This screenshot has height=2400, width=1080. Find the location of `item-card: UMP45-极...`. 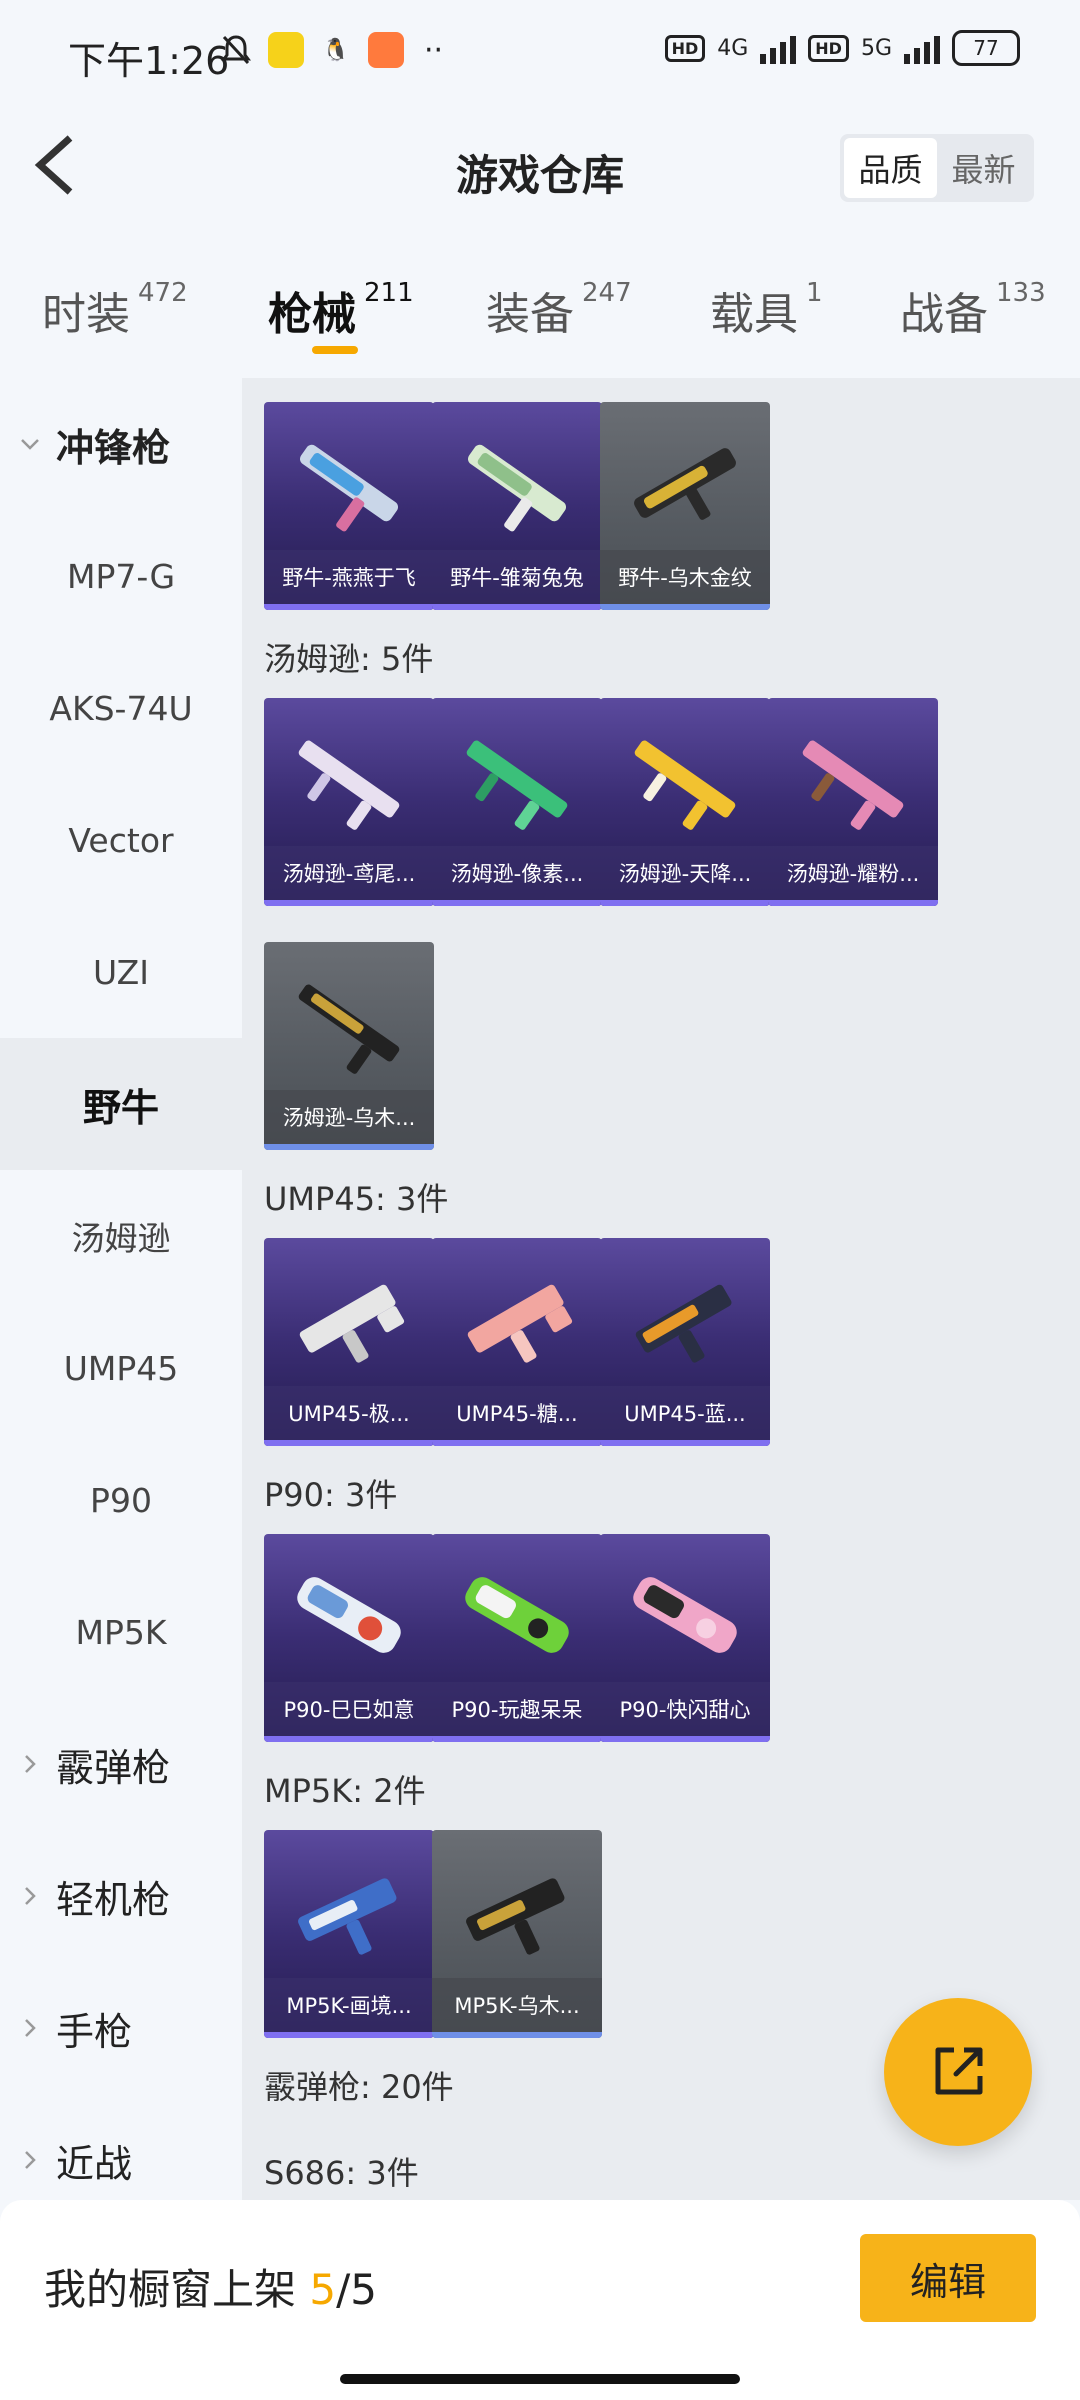

item-card: UMP45-极... is located at coordinates (349, 1342).